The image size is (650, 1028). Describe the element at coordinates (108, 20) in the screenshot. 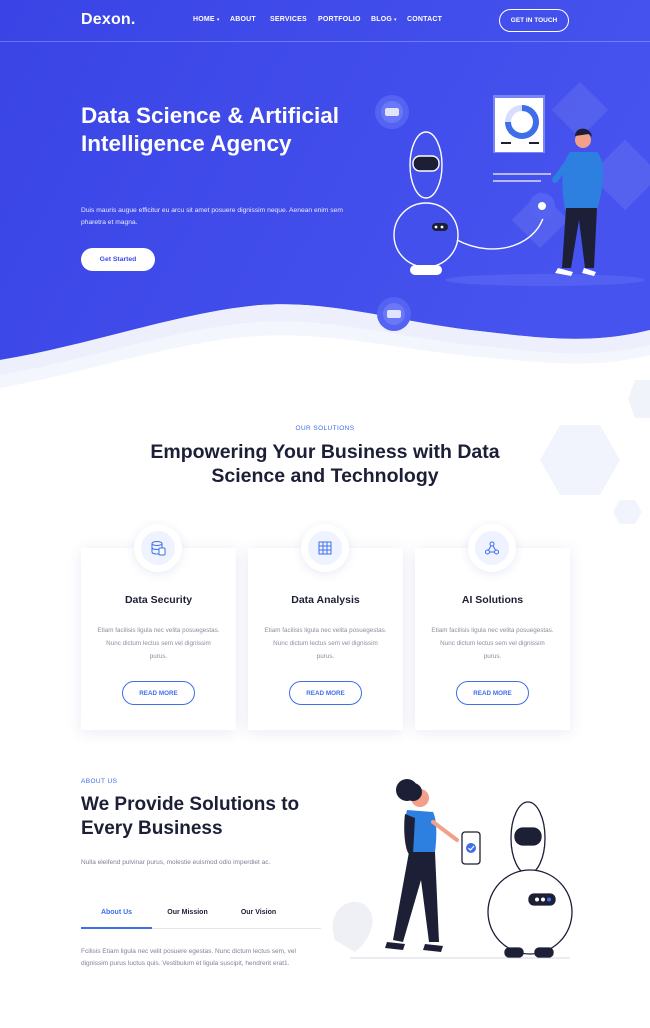

I see `logo: Dexon.` at that location.